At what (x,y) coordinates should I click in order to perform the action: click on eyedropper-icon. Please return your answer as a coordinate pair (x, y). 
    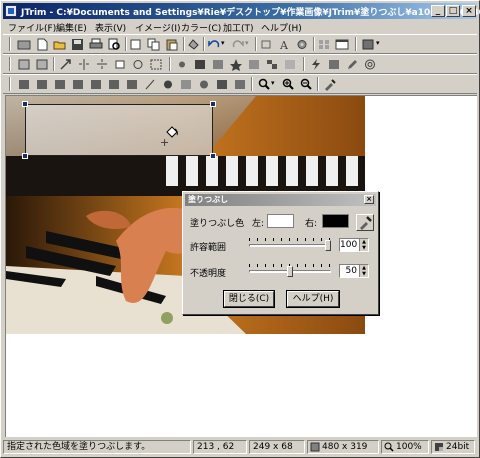
    Looking at the image, I should click on (330, 84).